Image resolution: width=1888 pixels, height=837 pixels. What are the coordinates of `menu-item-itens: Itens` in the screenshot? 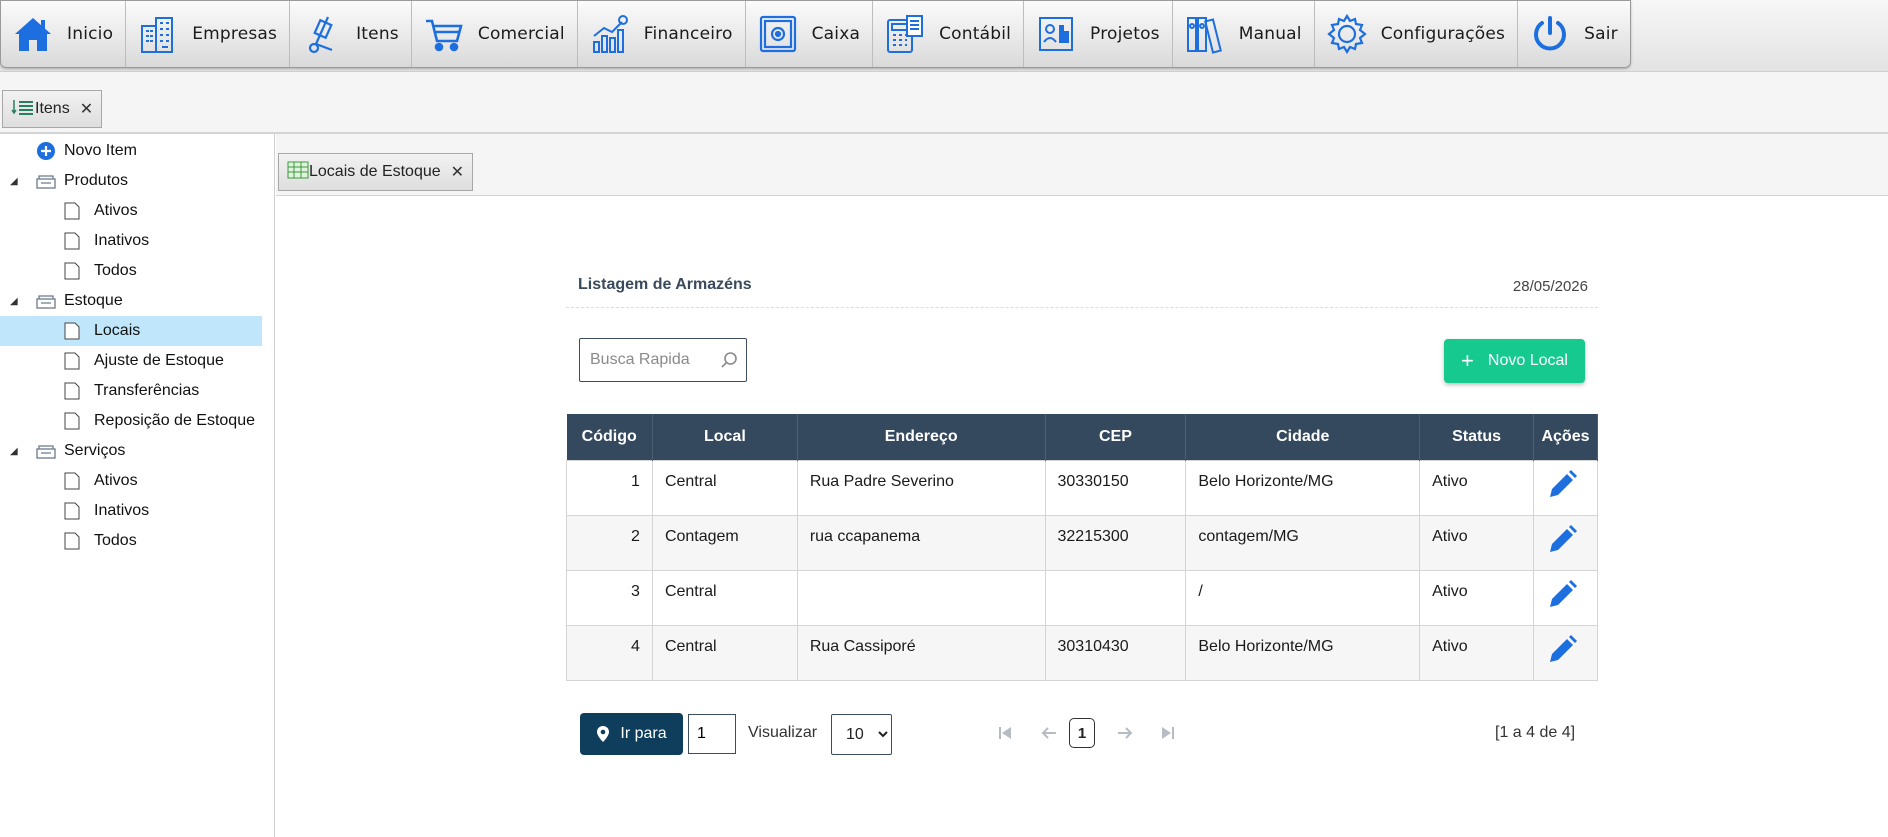 It's located at (351, 34).